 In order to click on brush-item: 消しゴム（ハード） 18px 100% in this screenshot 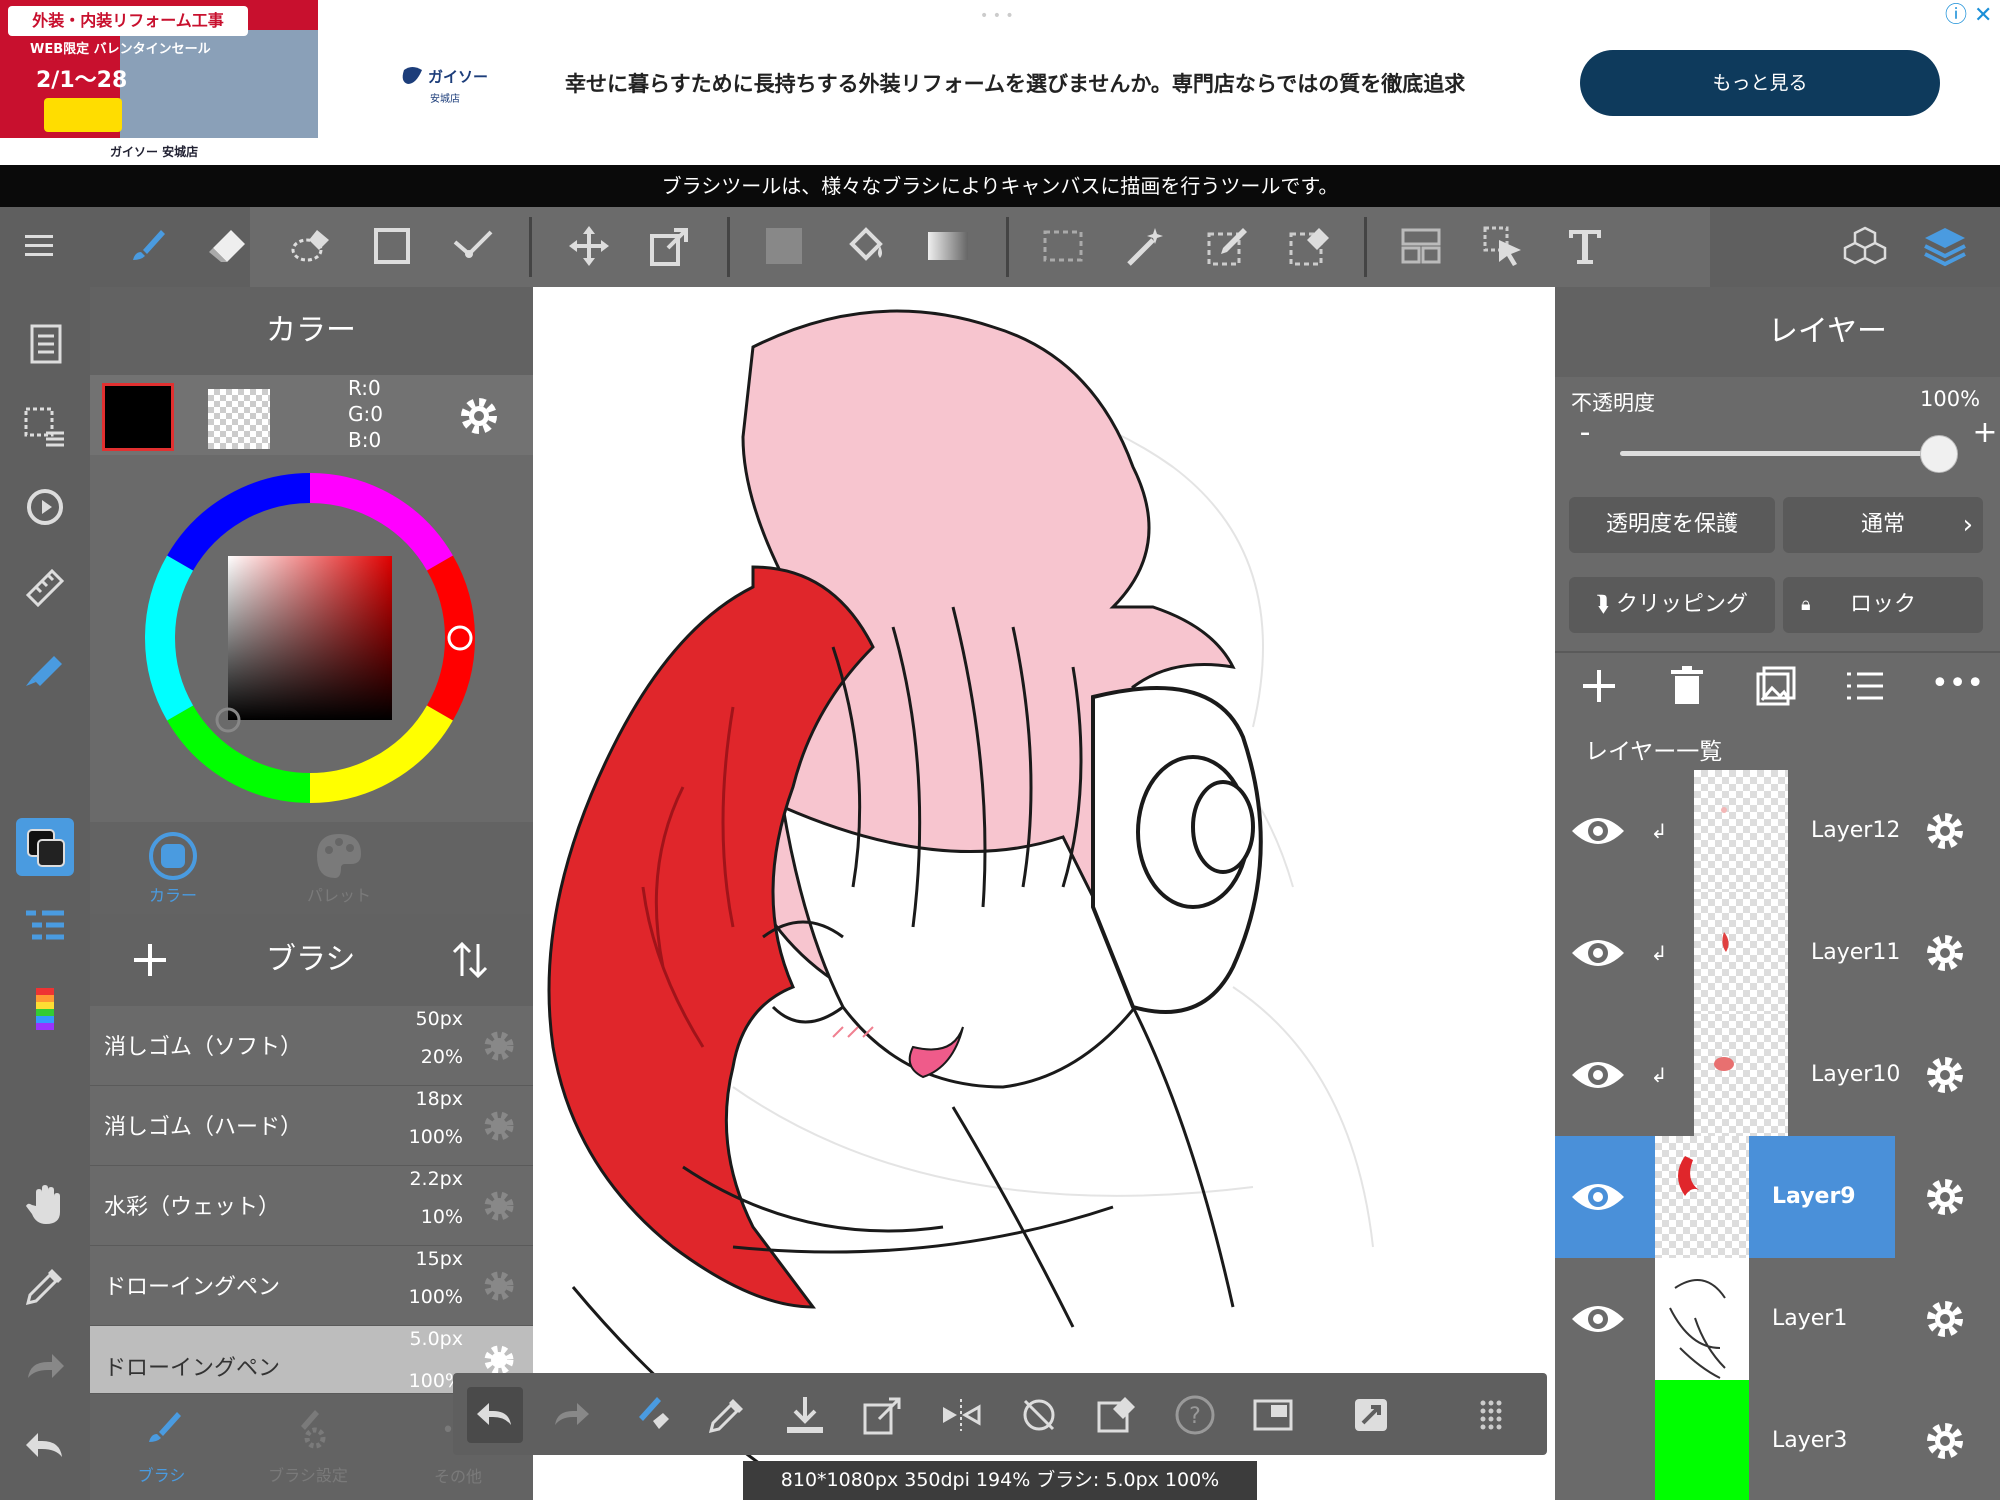, I will do `click(311, 1126)`.